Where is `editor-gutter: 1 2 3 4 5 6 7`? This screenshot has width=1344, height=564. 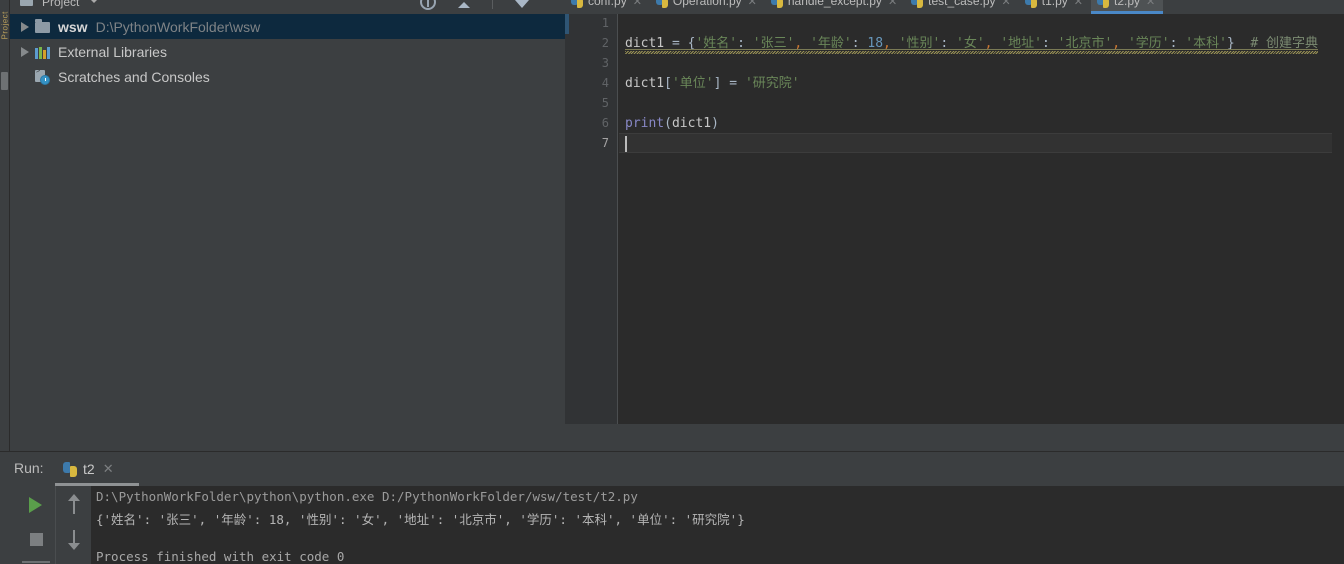
editor-gutter: 1 2 3 4 5 6 7 is located at coordinates (591, 219).